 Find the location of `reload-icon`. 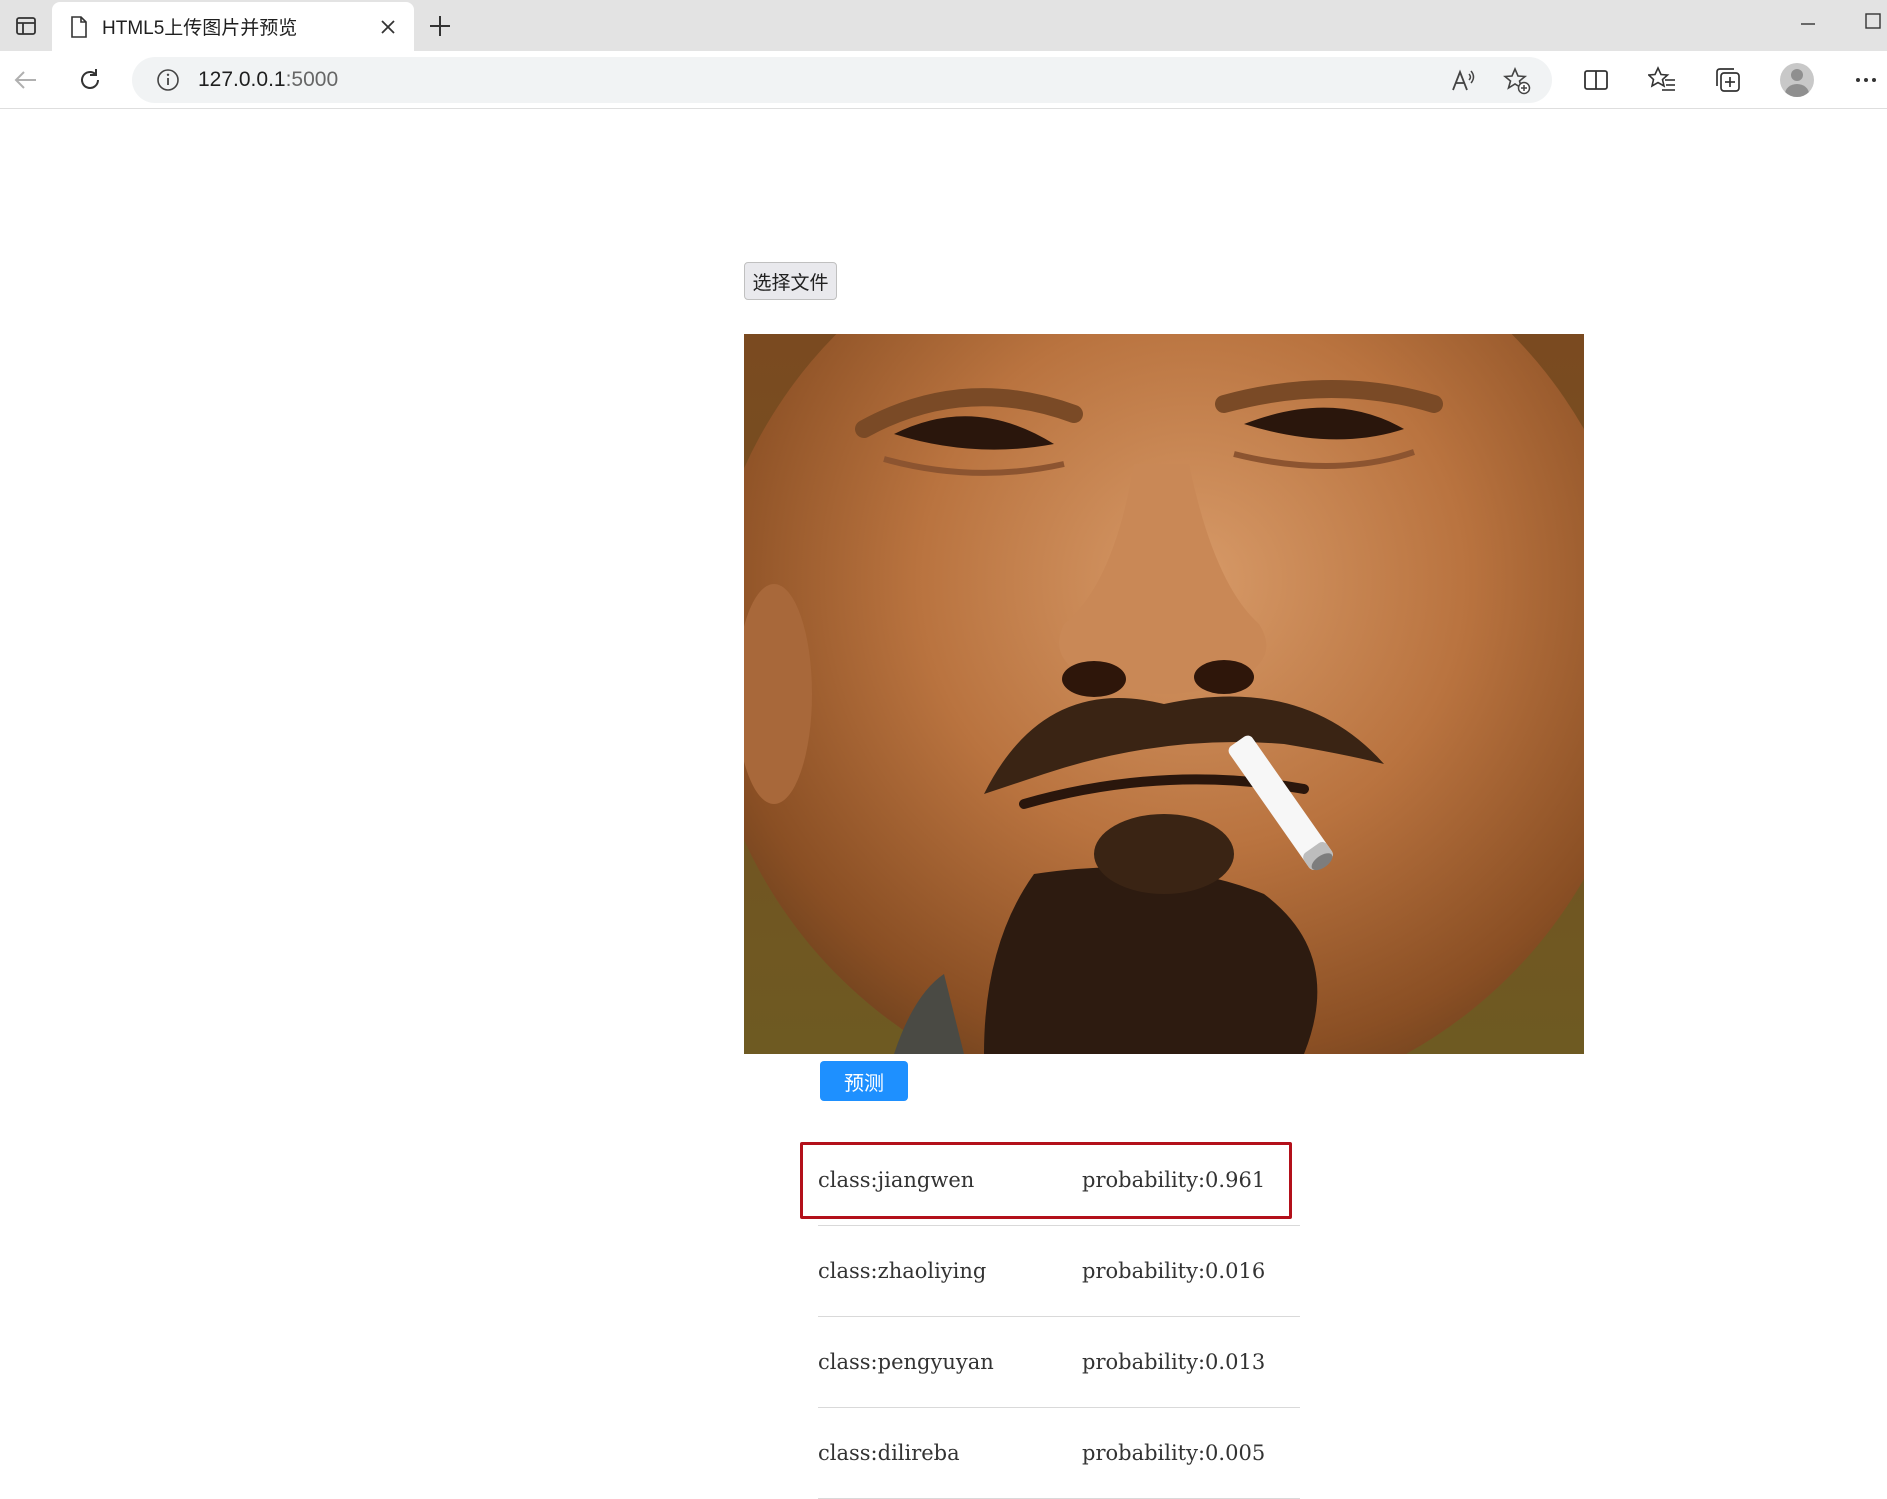

reload-icon is located at coordinates (90, 79).